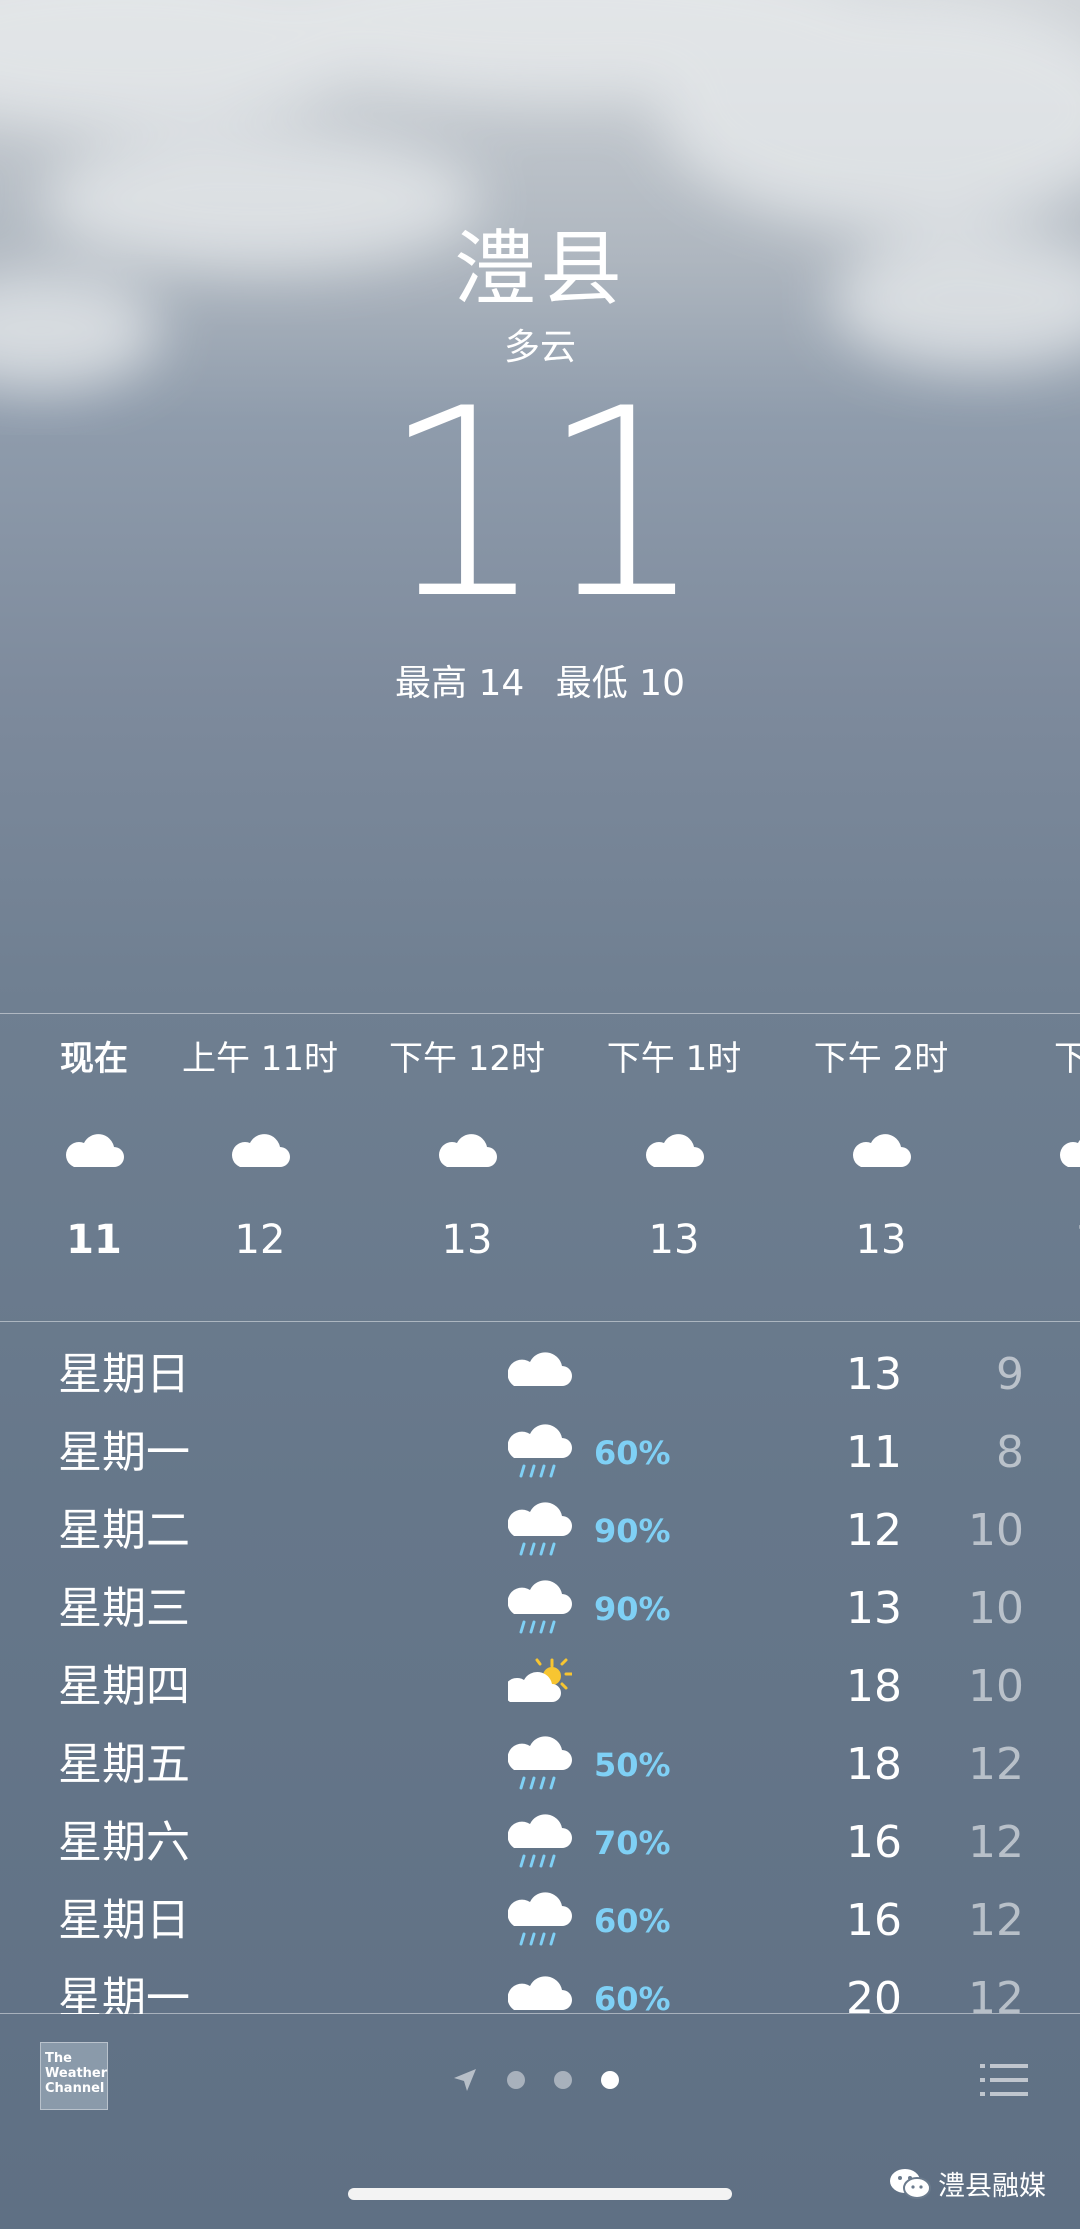  I want to click on daily-row: 星期一 60% 11 8, so click(540, 1453).